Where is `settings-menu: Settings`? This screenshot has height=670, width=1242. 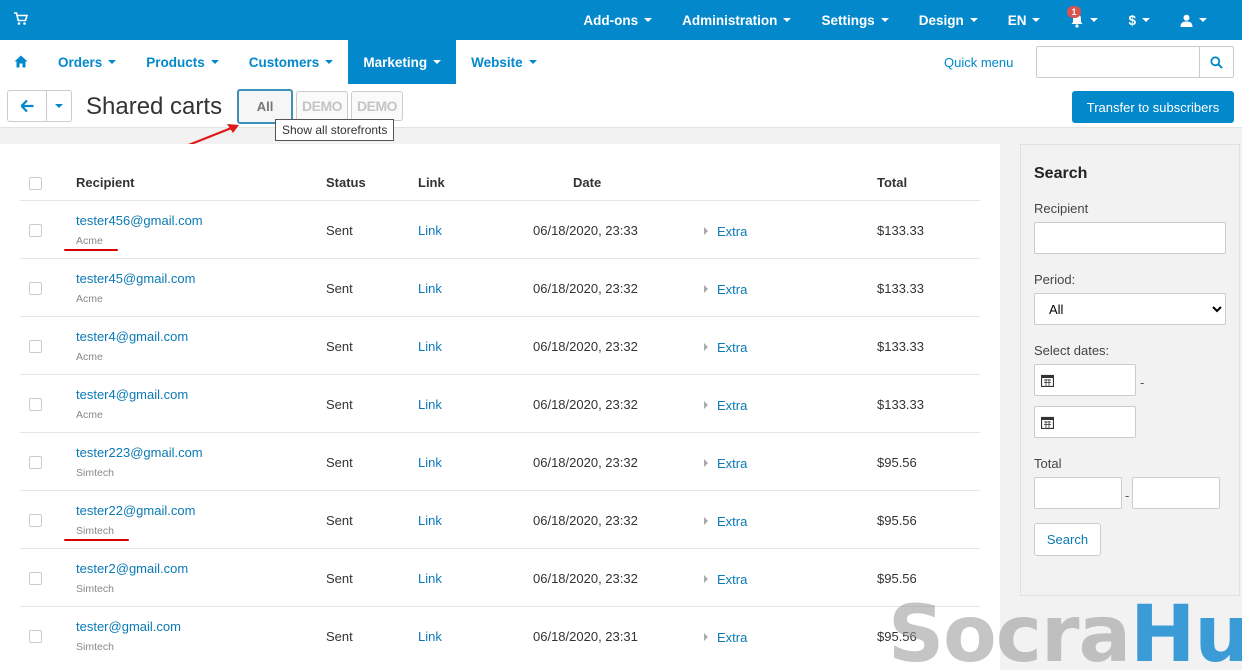 settings-menu: Settings is located at coordinates (854, 20).